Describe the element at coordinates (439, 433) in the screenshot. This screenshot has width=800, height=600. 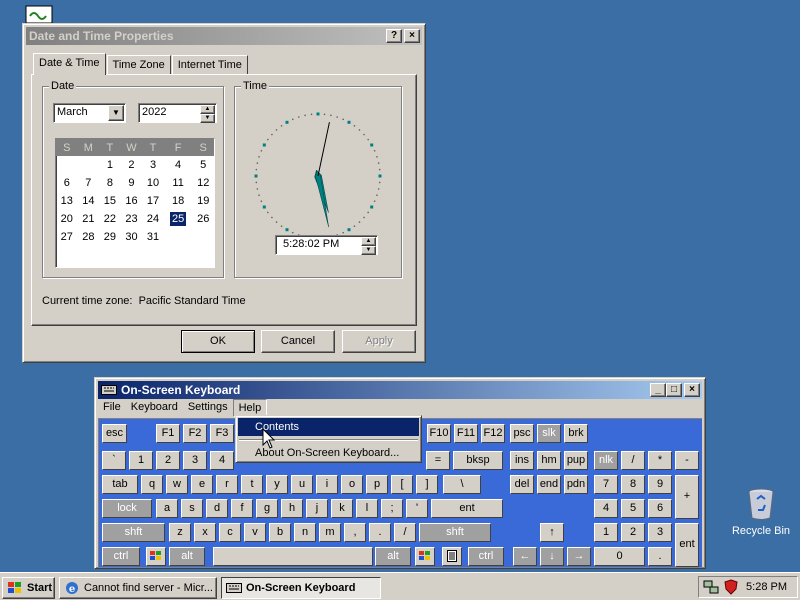
I see `key: F10` at that location.